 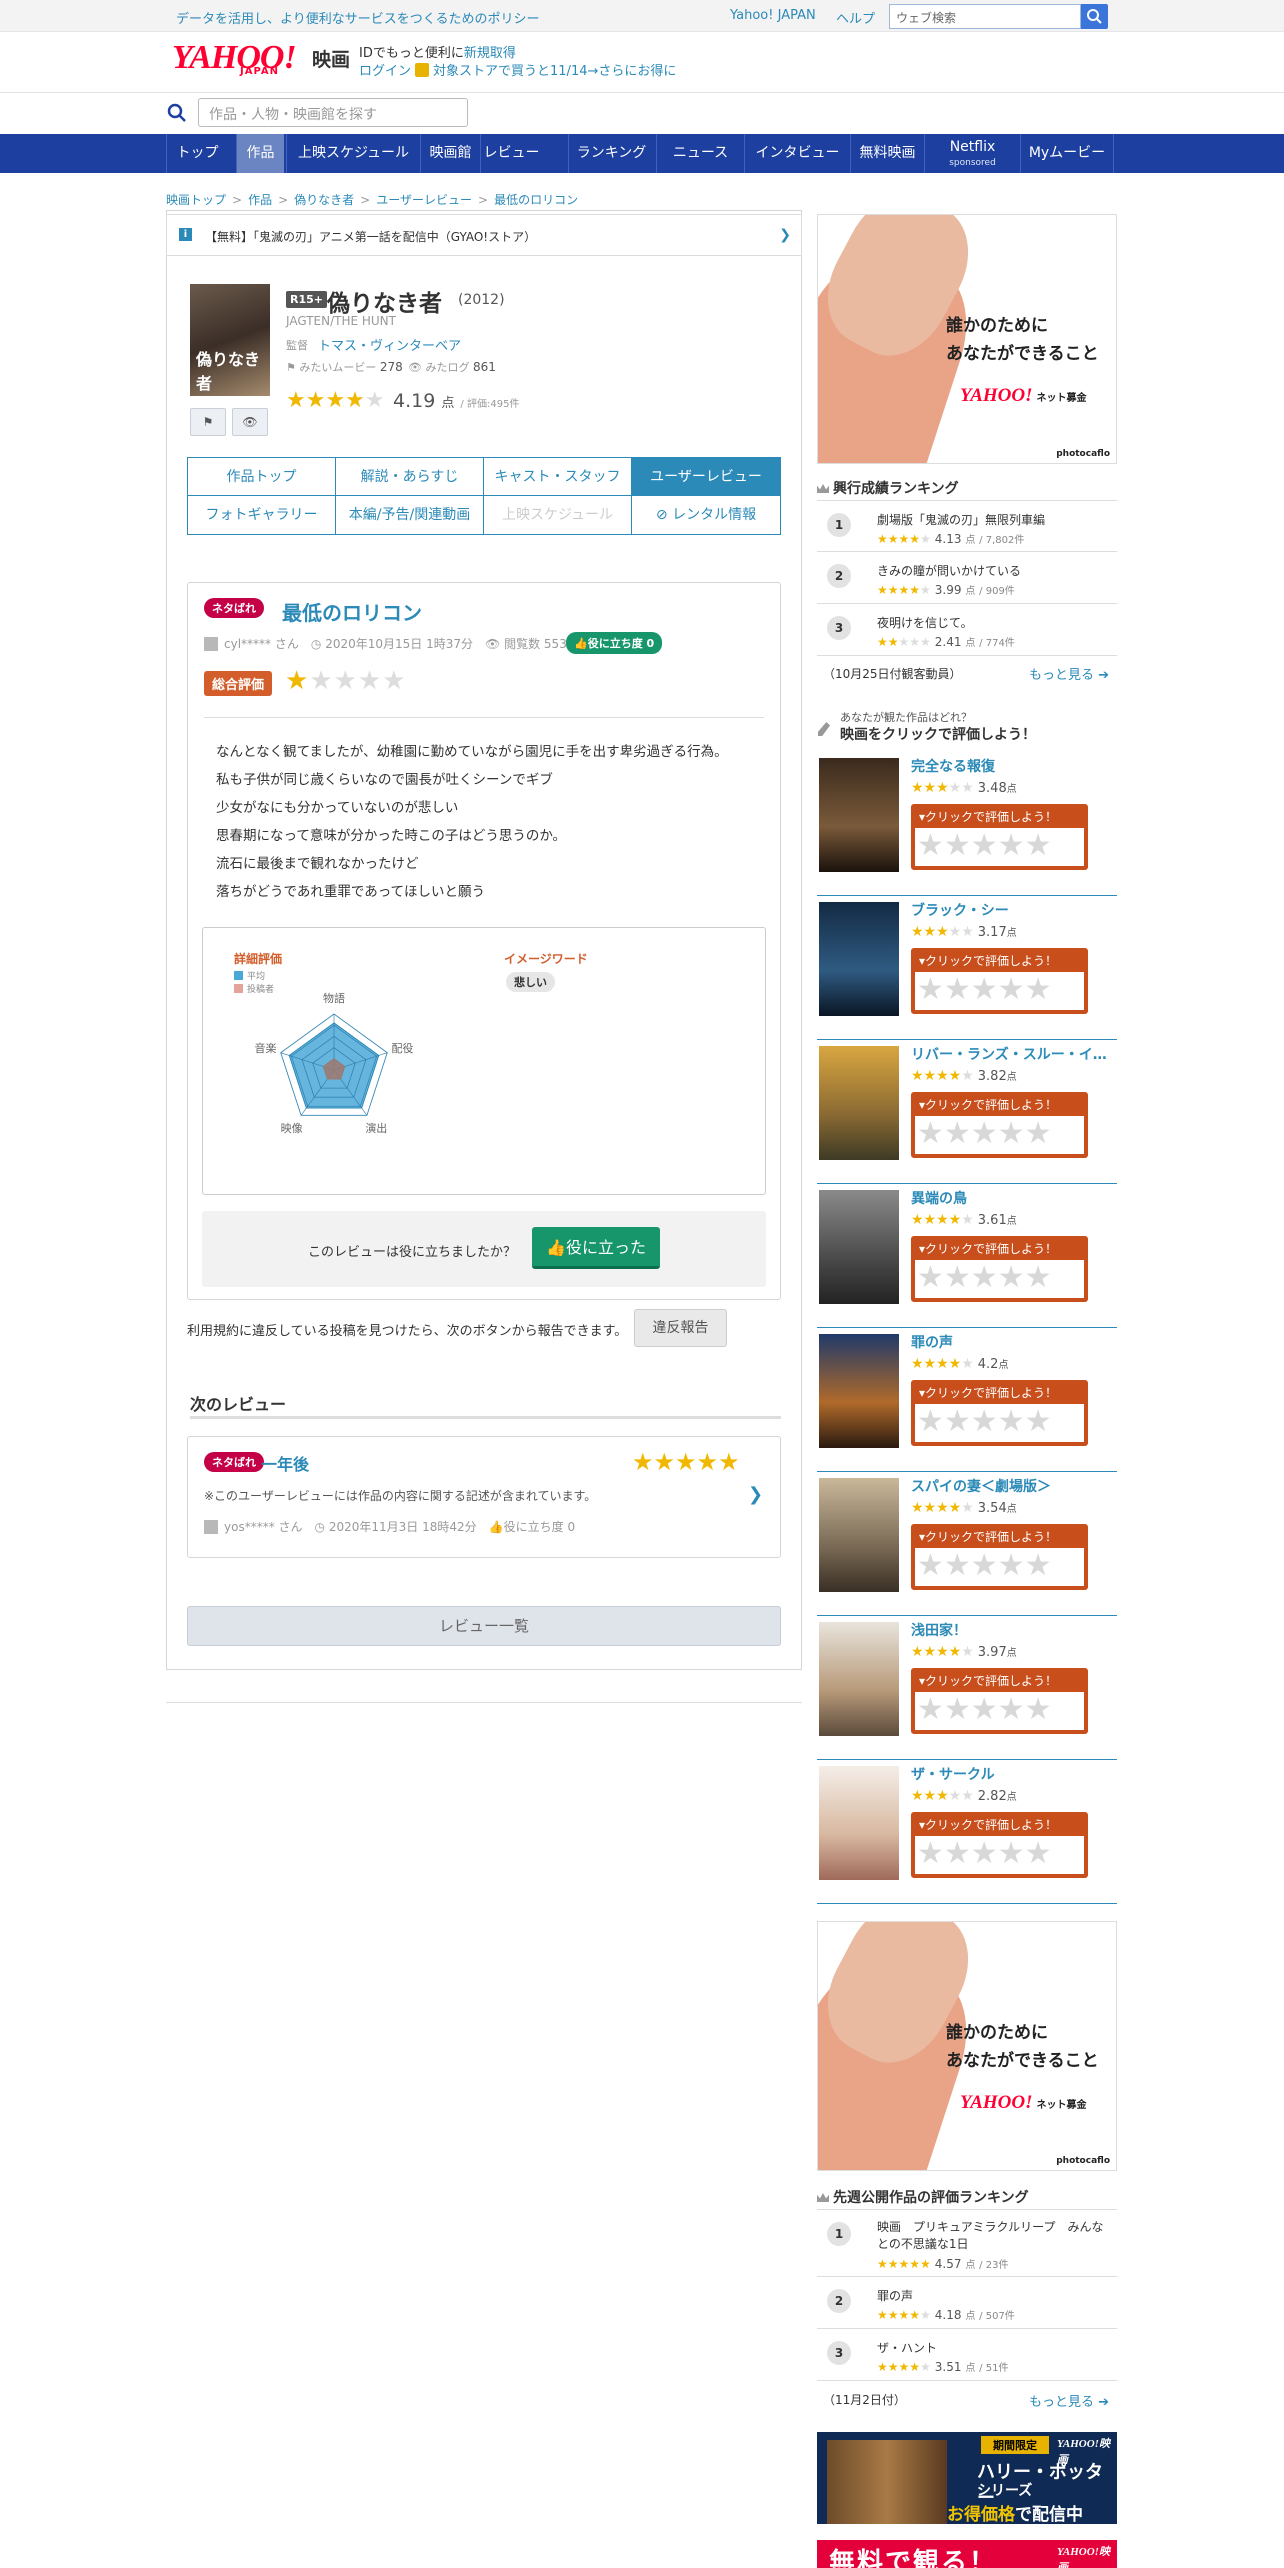 I want to click on next-review-title: 一年後, so click(x=285, y=1463).